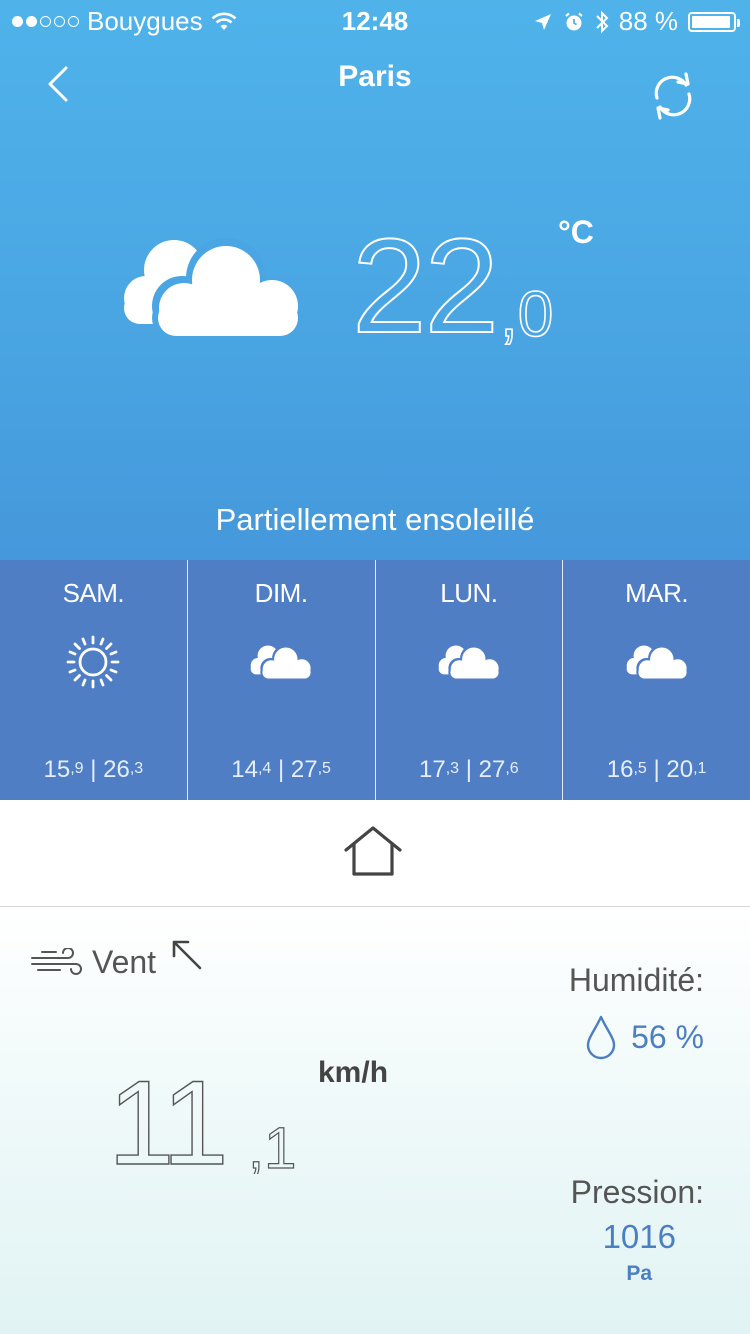 The image size is (750, 1334). What do you see at coordinates (124, 962) in the screenshot?
I see `wind-label: Vent` at bounding box center [124, 962].